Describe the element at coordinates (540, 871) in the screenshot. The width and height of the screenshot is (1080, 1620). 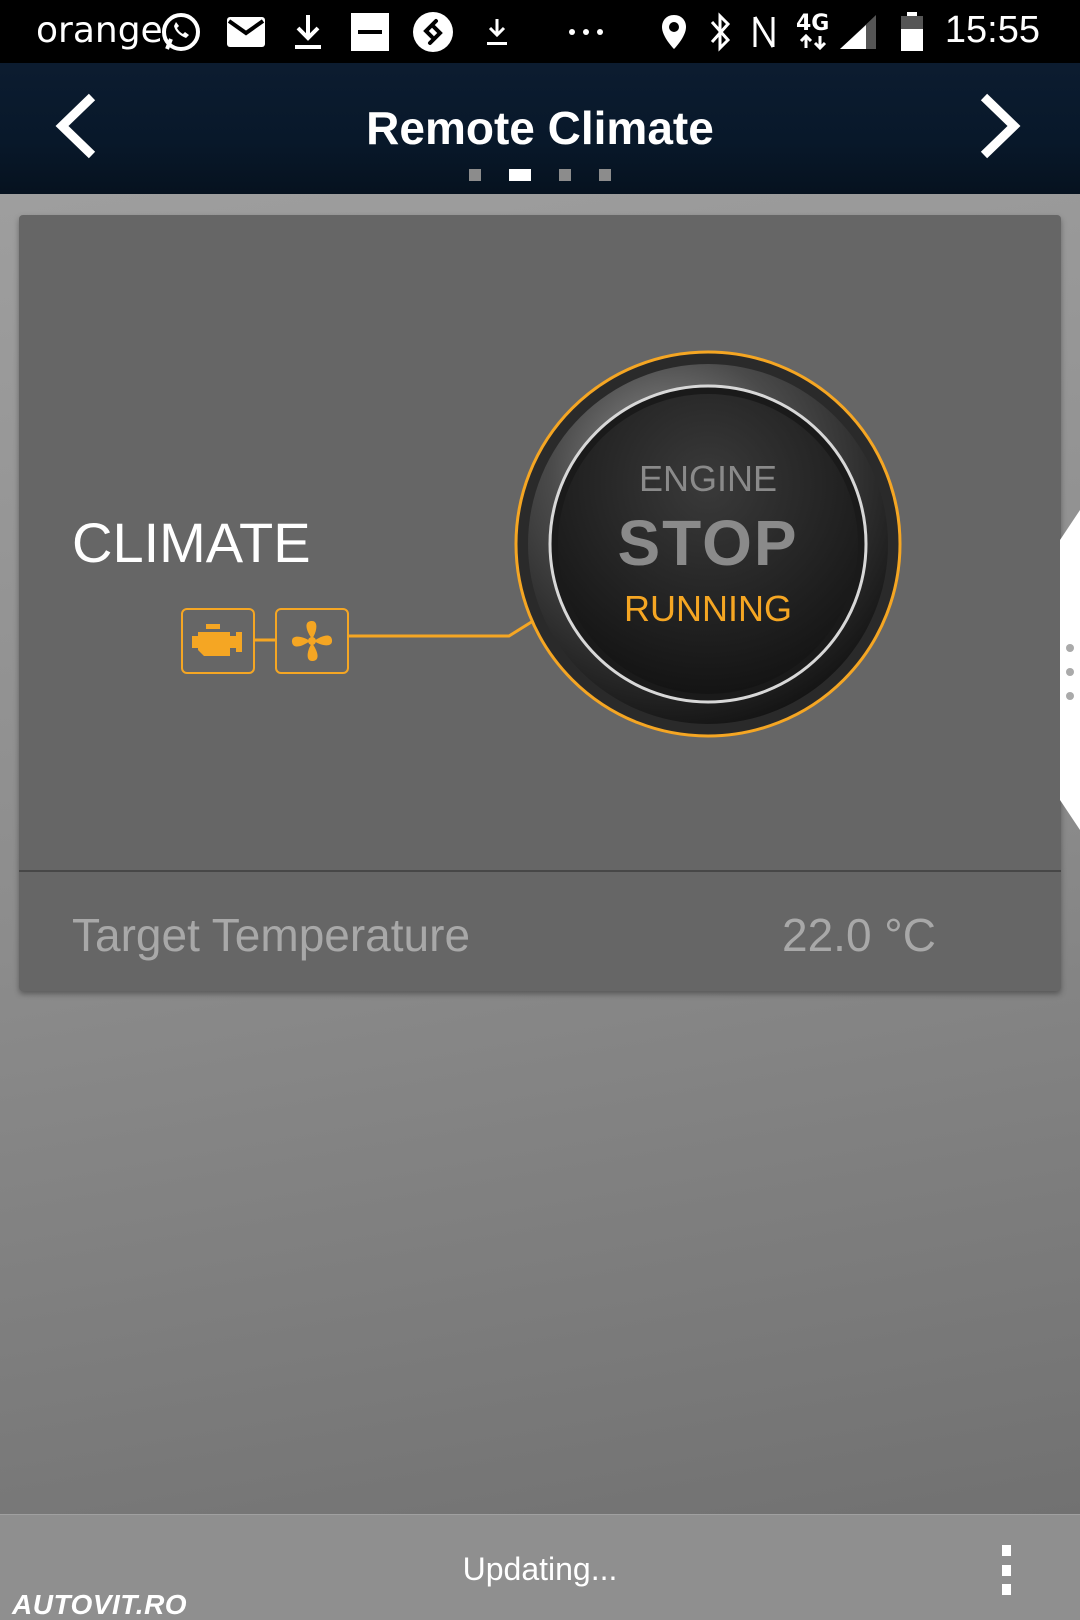
I see `divider` at that location.